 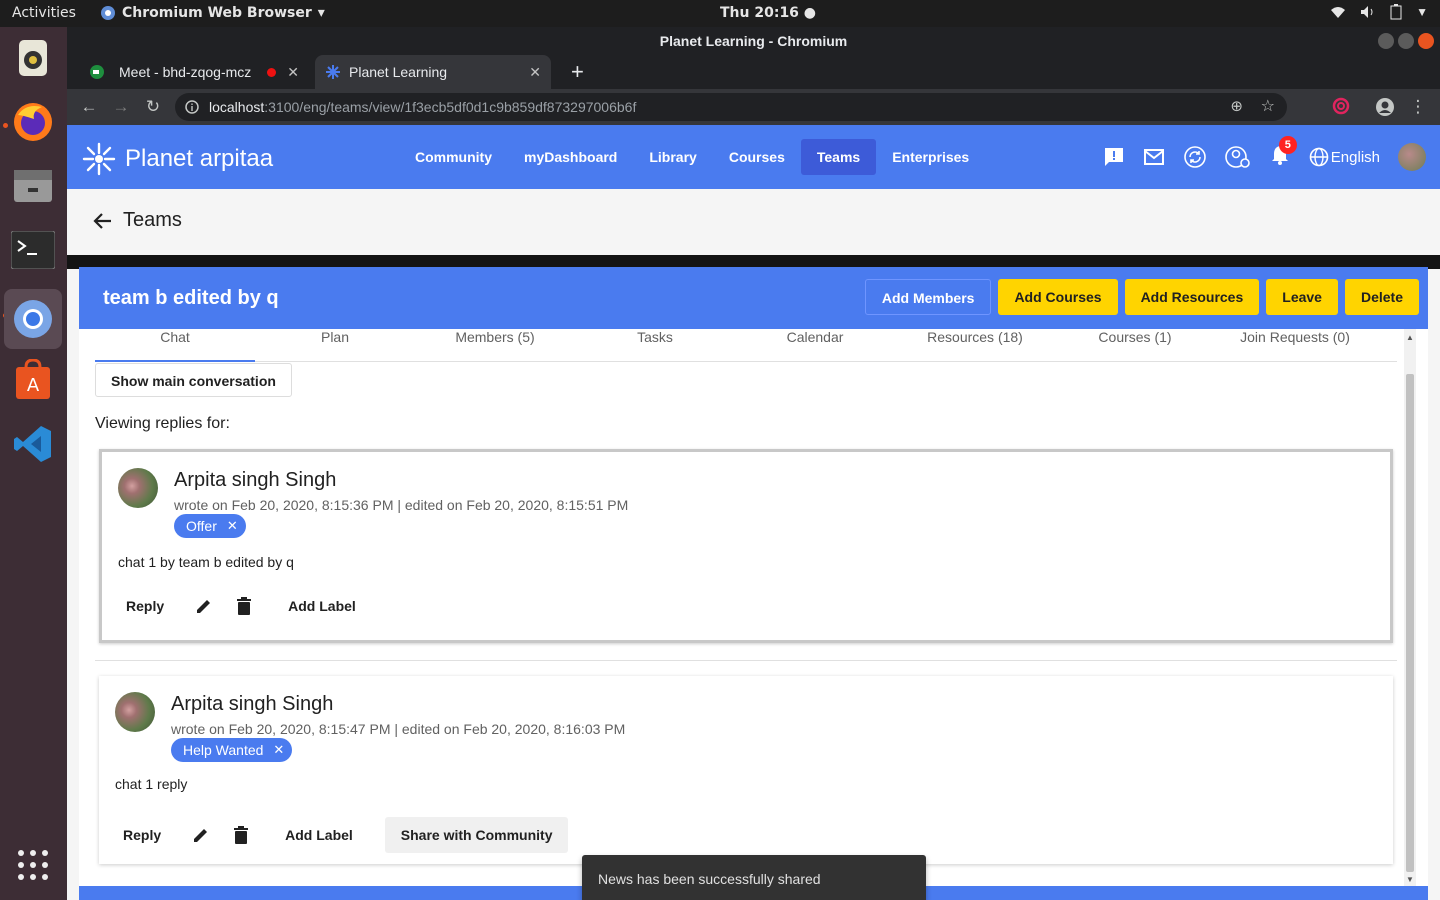 What do you see at coordinates (1410, 623) in the screenshot?
I see `scrollbar-thumb` at bounding box center [1410, 623].